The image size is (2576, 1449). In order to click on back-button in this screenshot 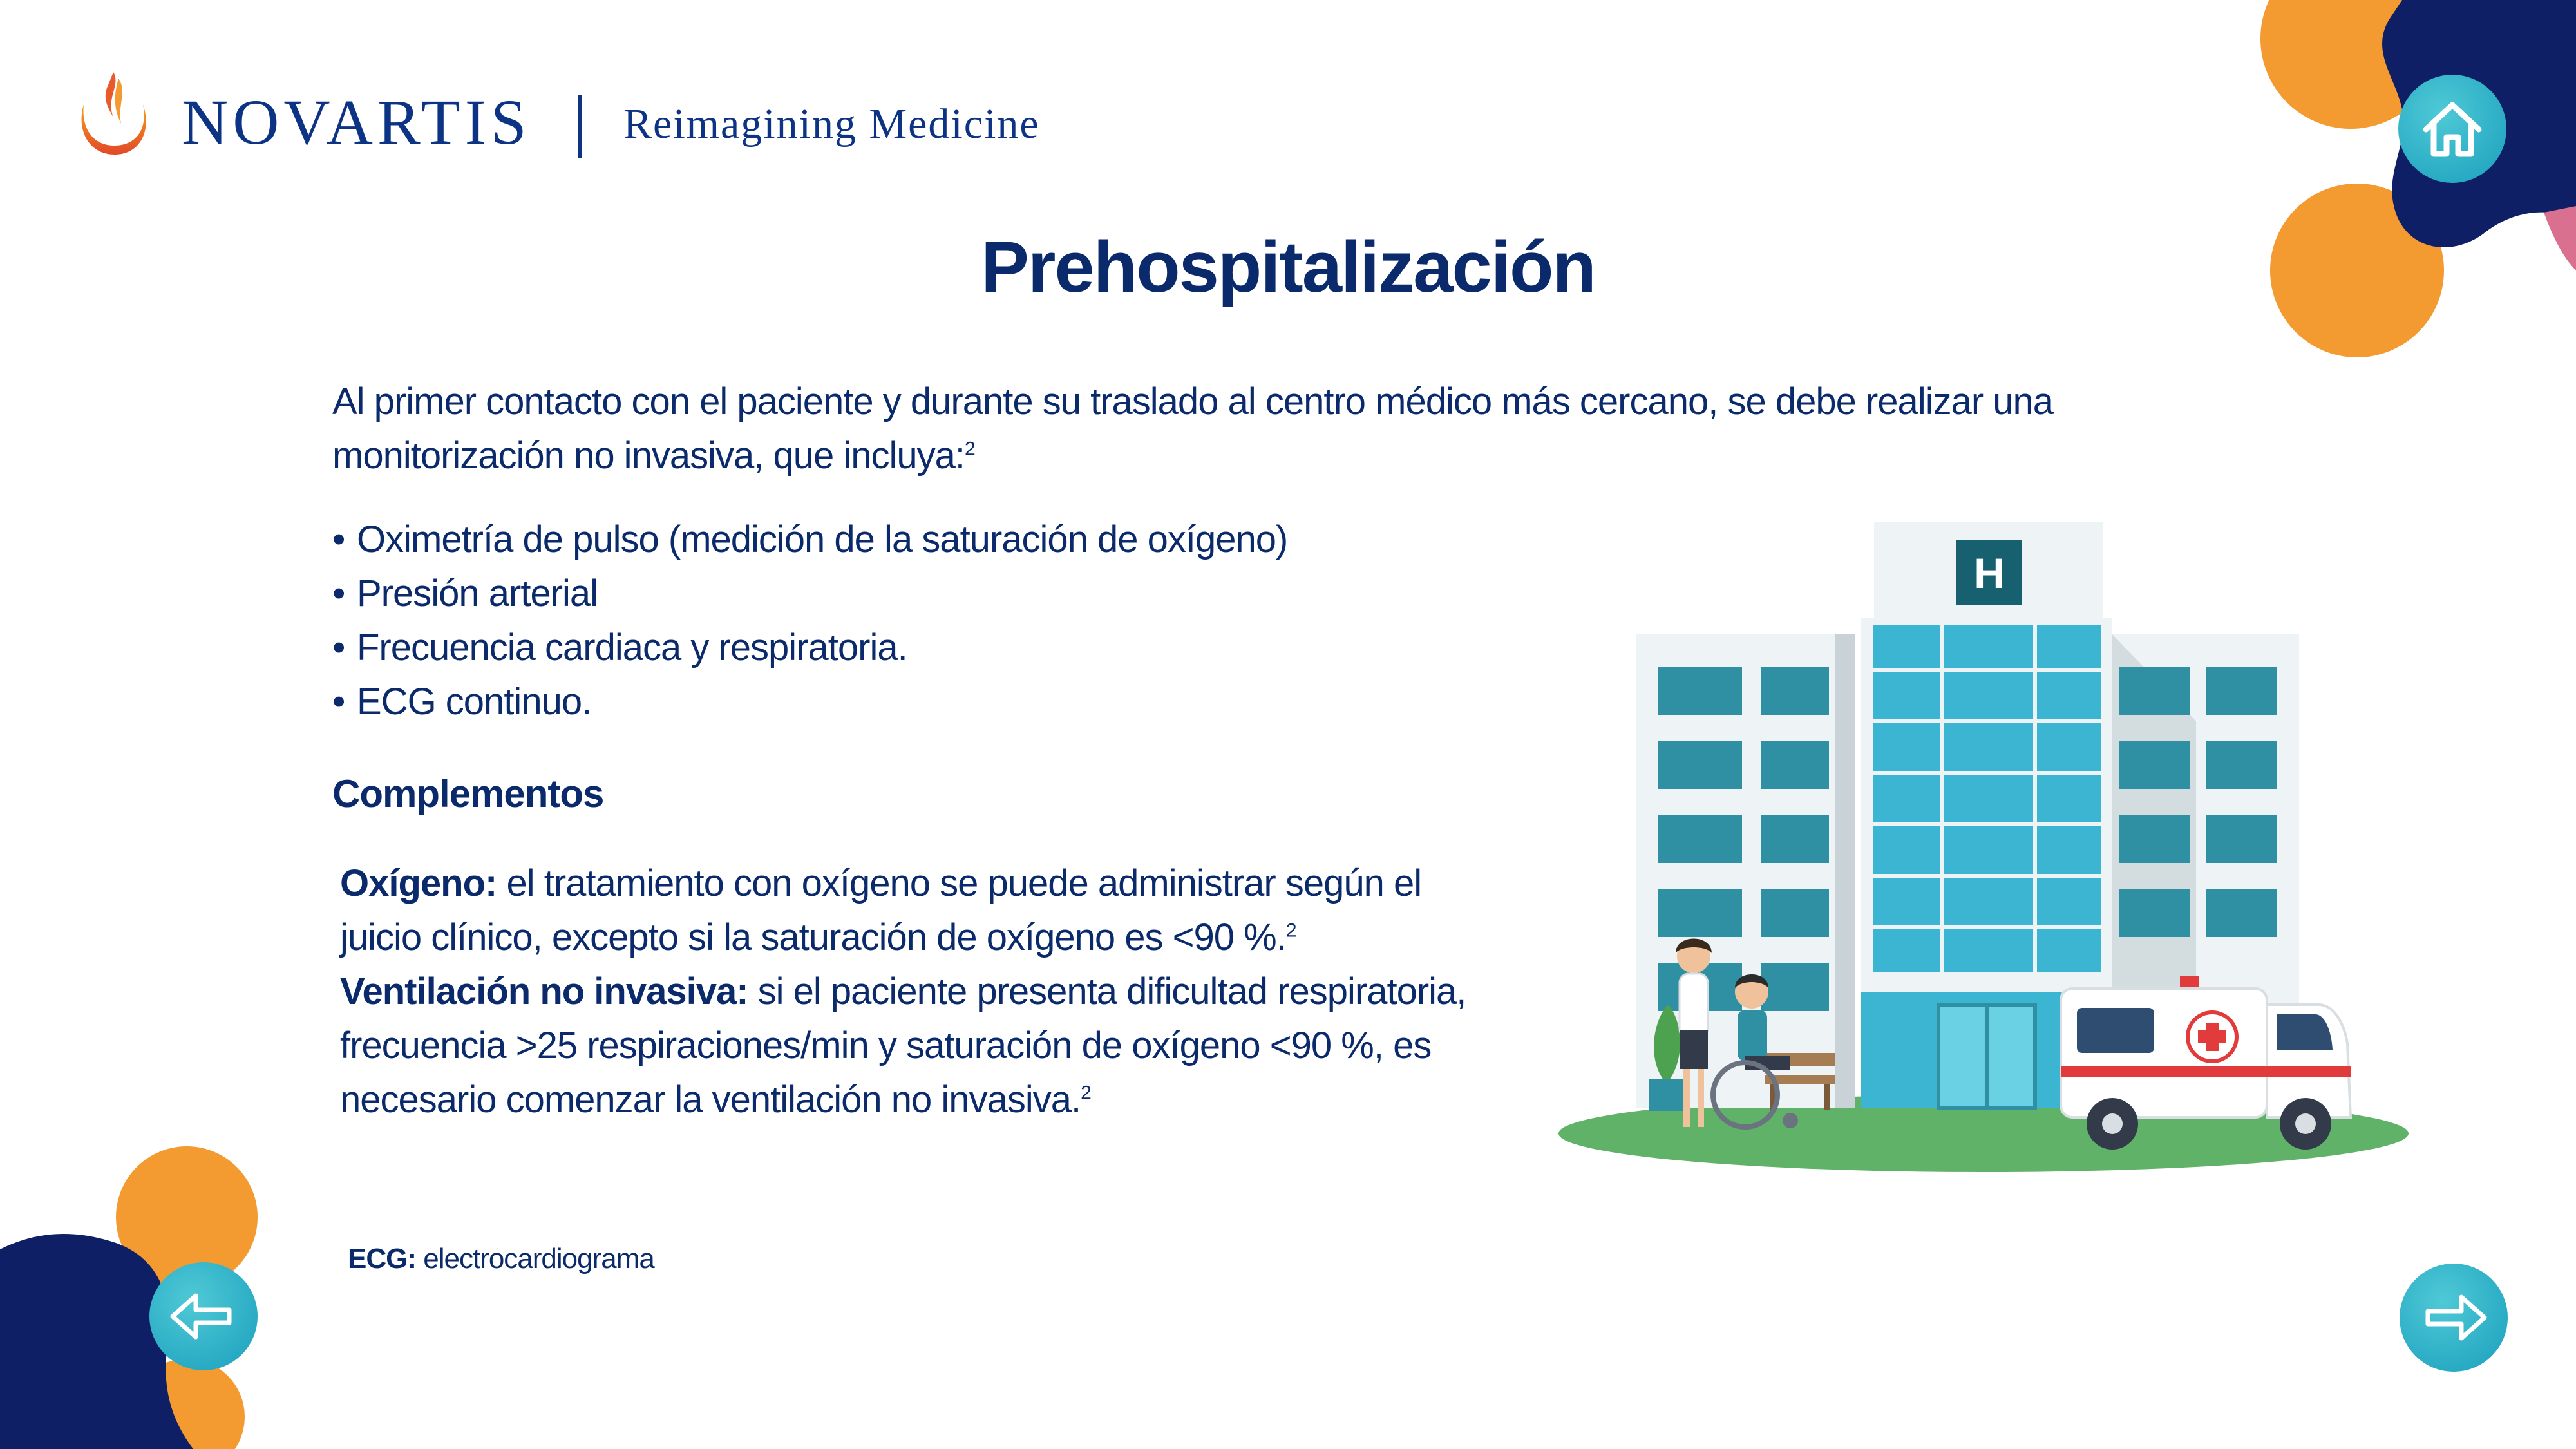, I will do `click(203, 1316)`.